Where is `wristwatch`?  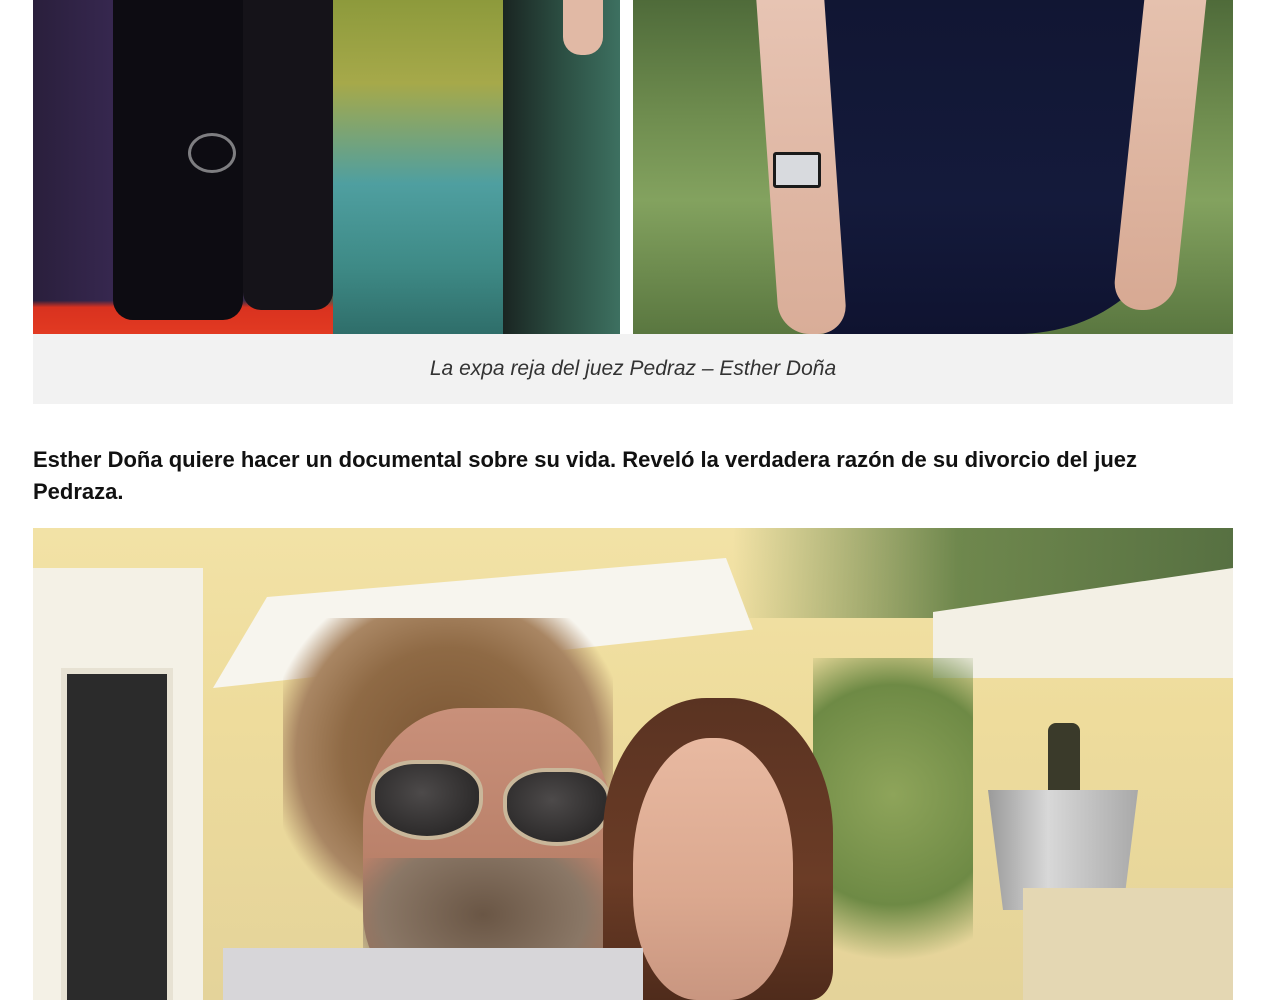
wristwatch is located at coordinates (797, 170).